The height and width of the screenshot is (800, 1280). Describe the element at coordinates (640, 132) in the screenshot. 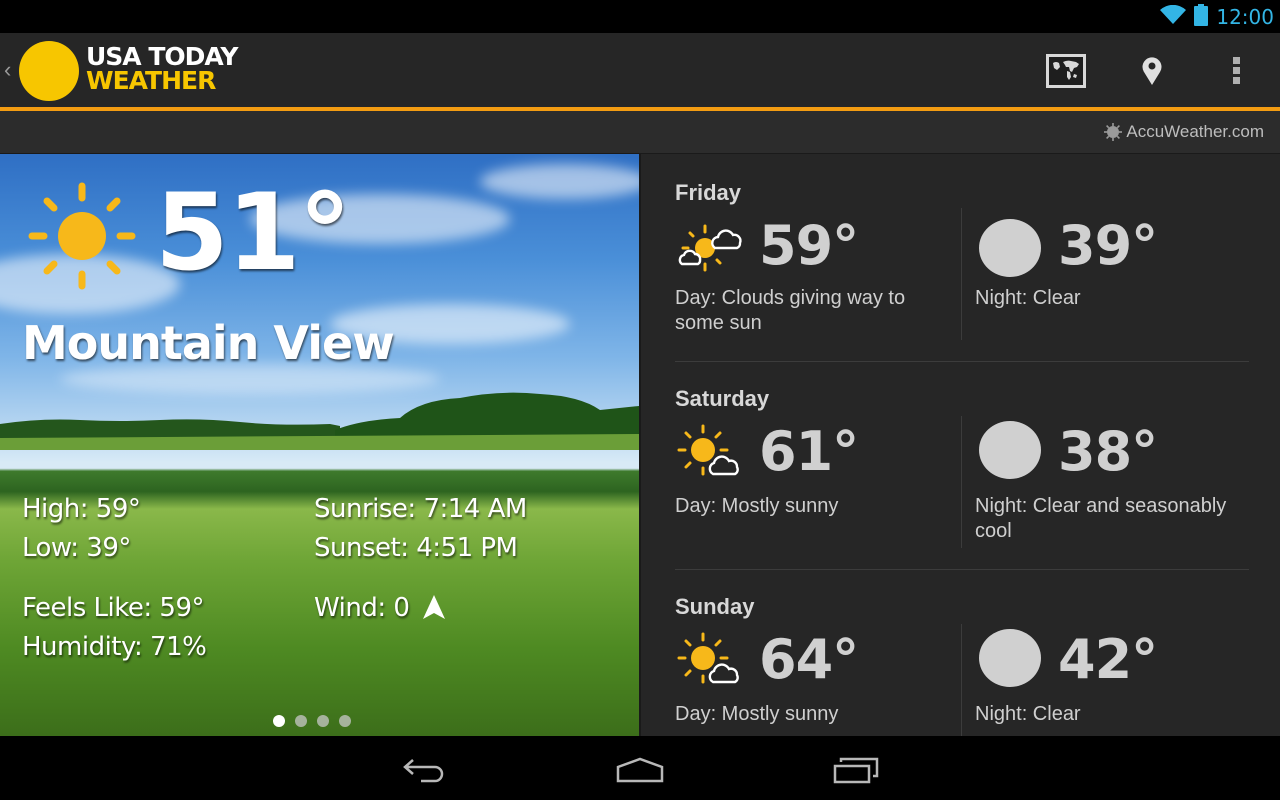

I see `provider-bar: AccuWeather.com` at that location.